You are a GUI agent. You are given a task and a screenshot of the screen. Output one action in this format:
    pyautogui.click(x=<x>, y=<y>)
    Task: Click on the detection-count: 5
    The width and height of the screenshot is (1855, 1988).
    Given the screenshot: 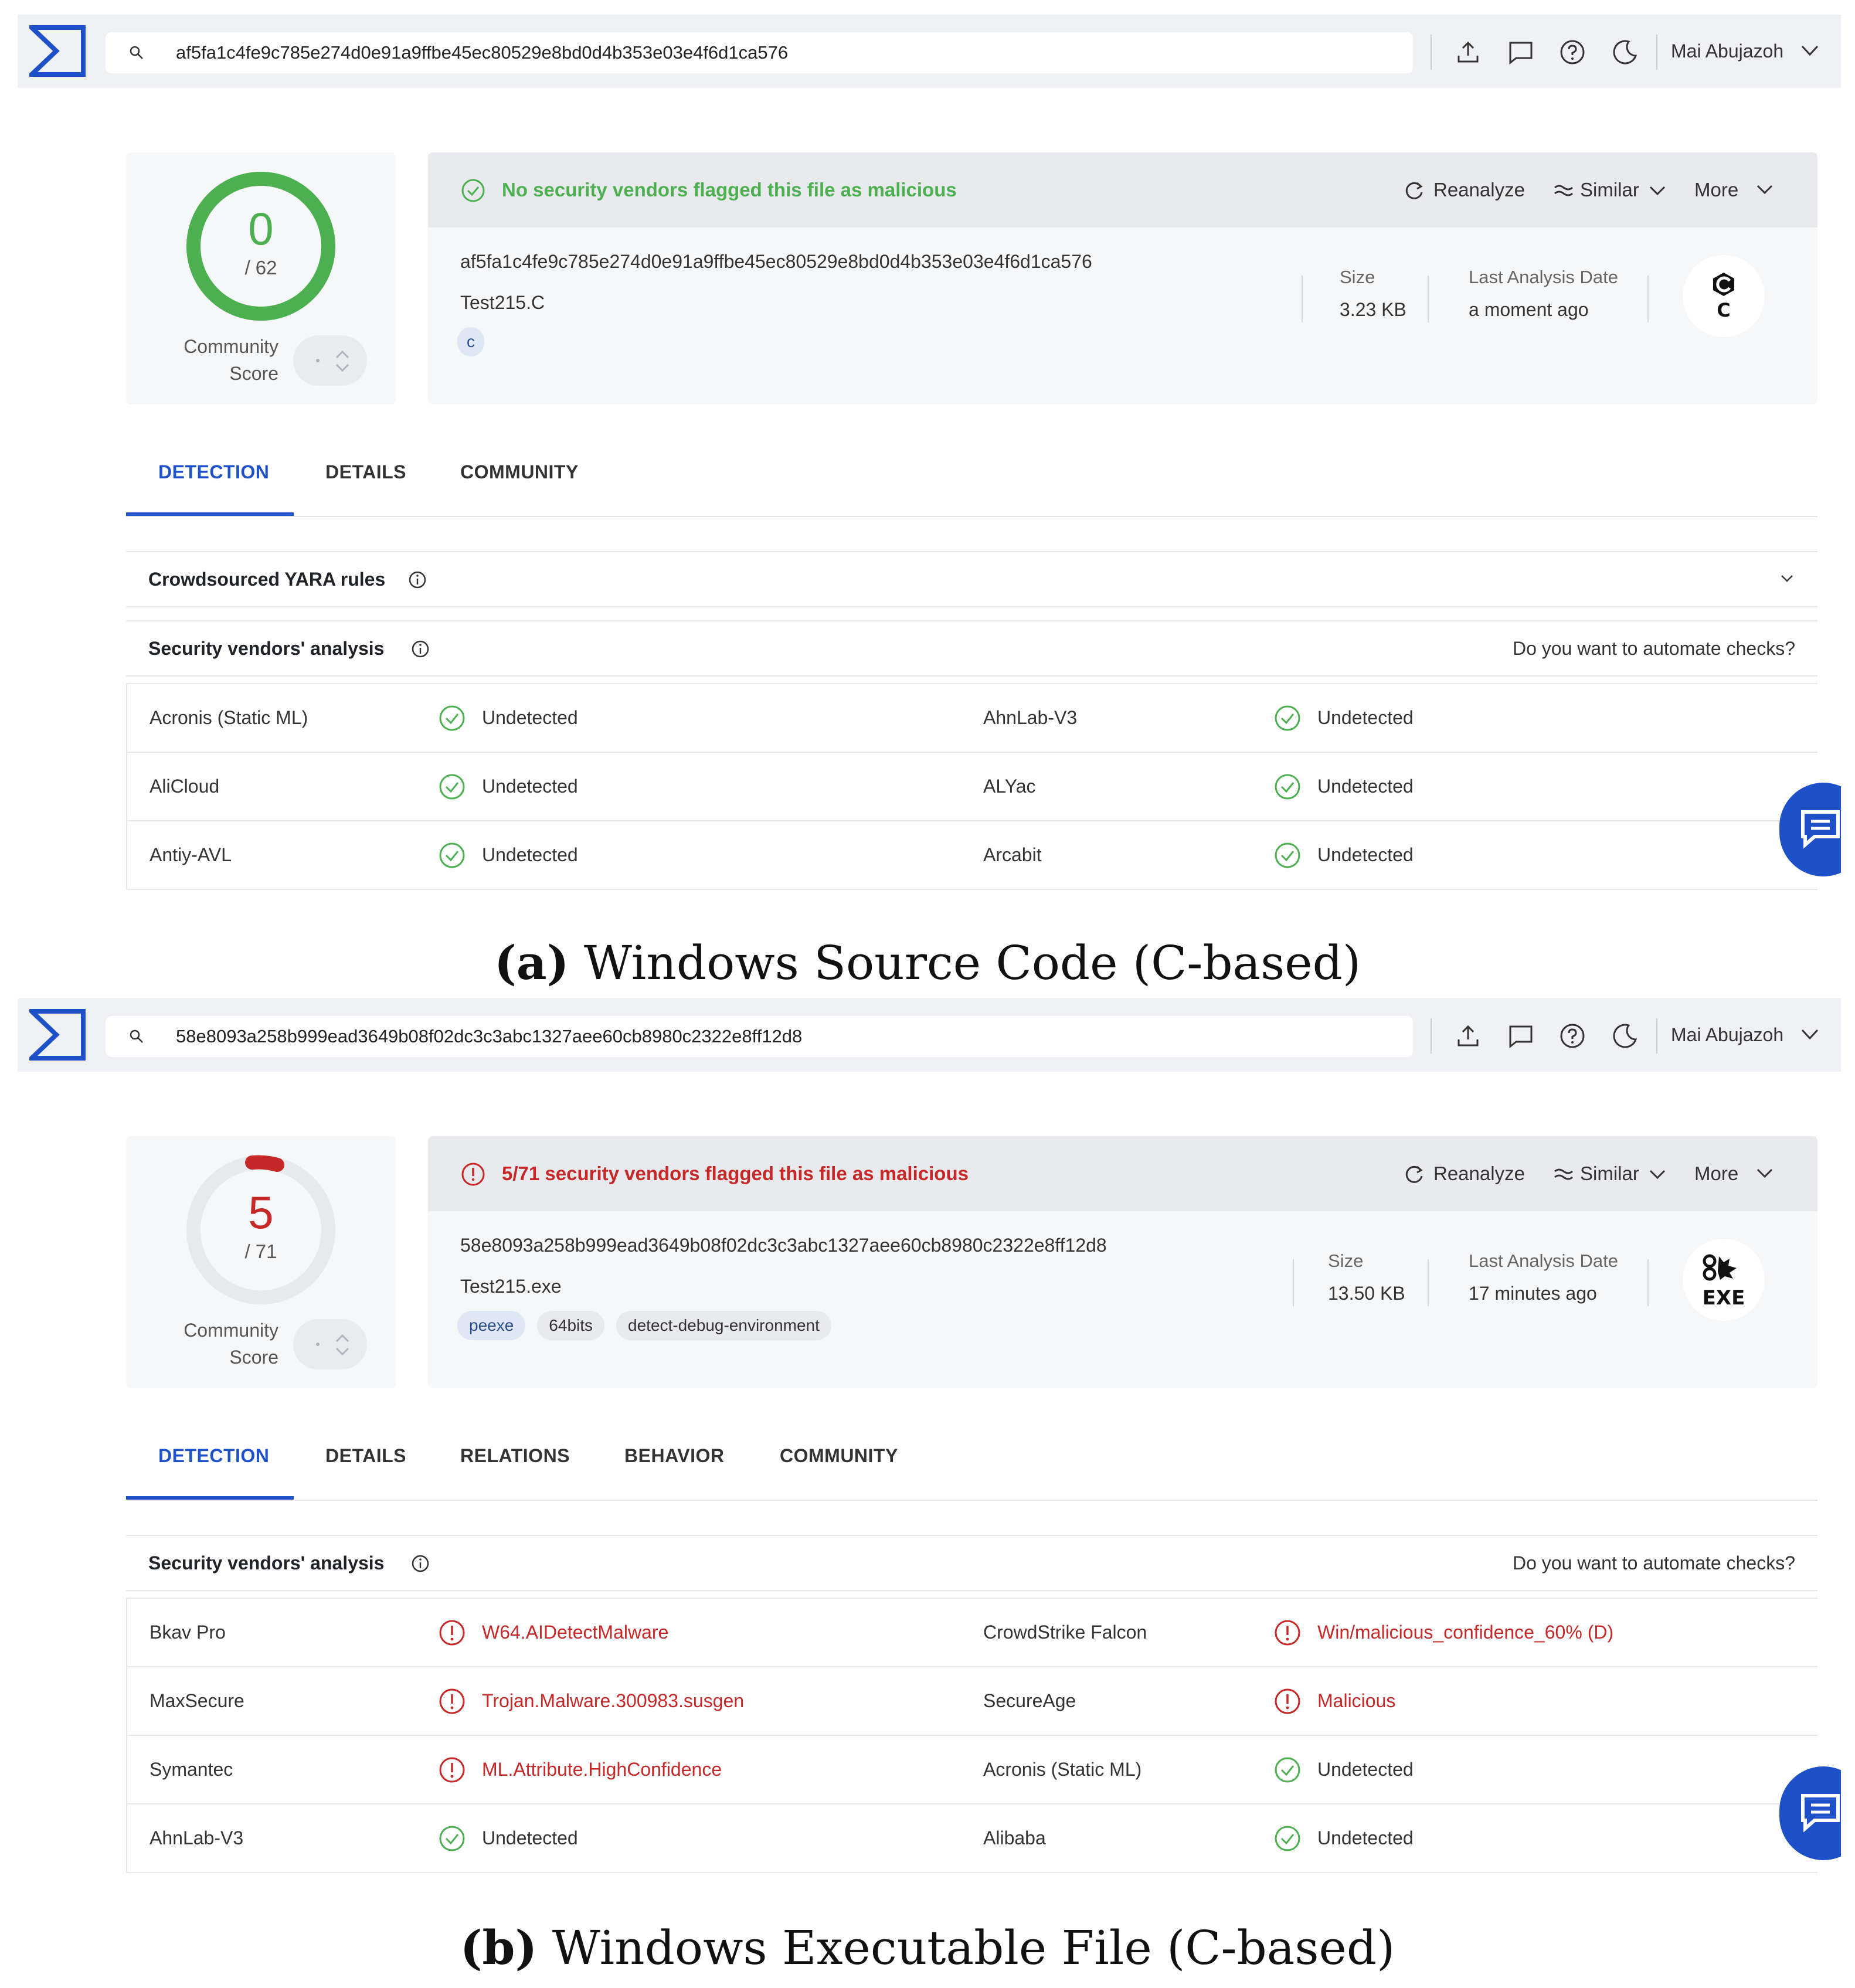 What is the action you would take?
    pyautogui.click(x=261, y=1212)
    